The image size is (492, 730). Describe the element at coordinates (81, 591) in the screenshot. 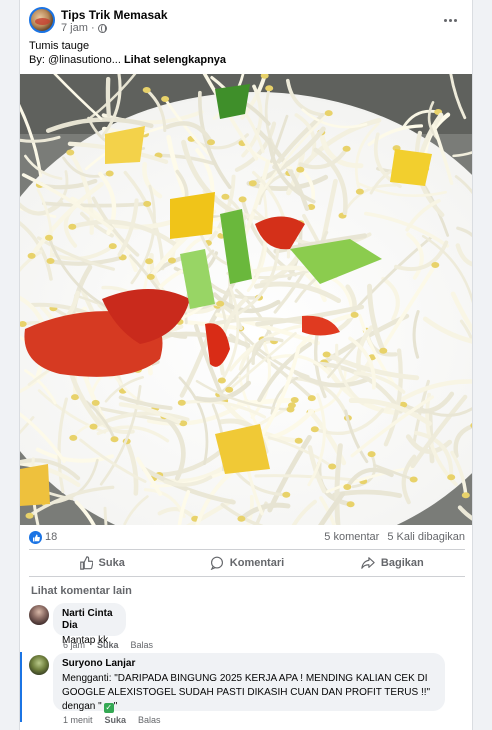

I see `view-more-comments: Lihat komentar lain` at that location.